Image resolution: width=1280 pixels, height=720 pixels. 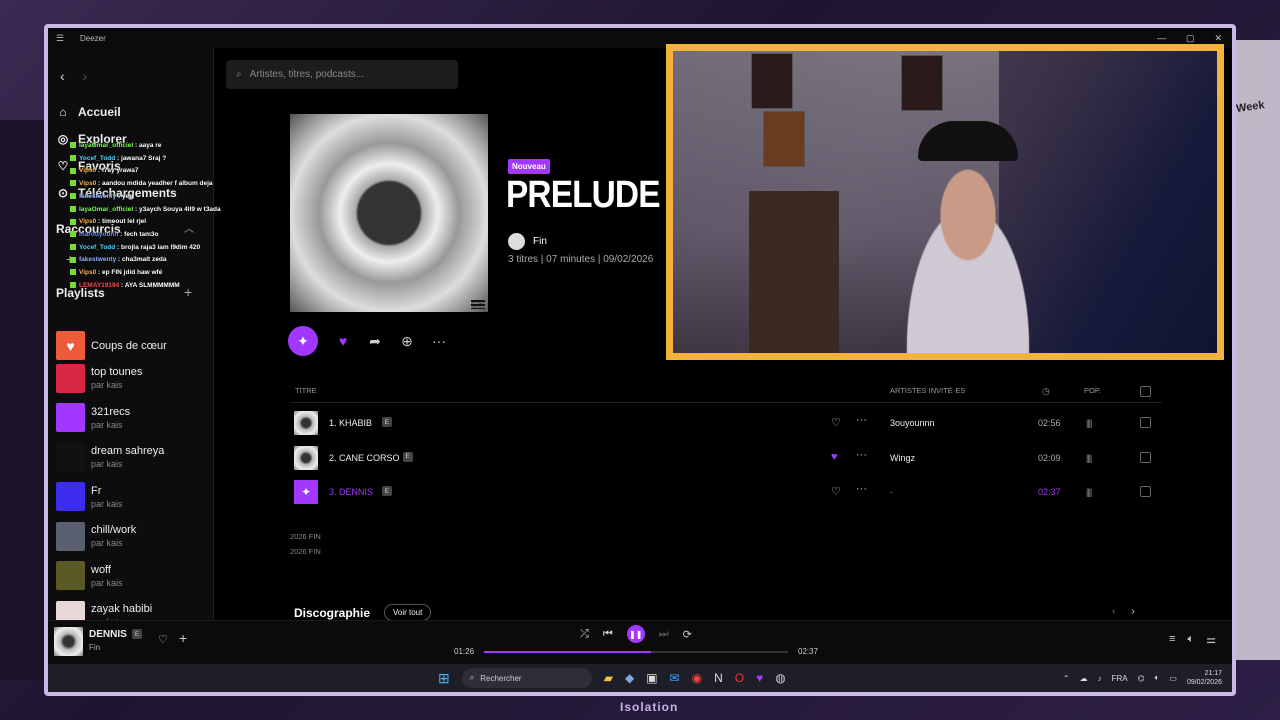 What do you see at coordinates (68, 641) in the screenshot?
I see `now-playing-cover` at bounding box center [68, 641].